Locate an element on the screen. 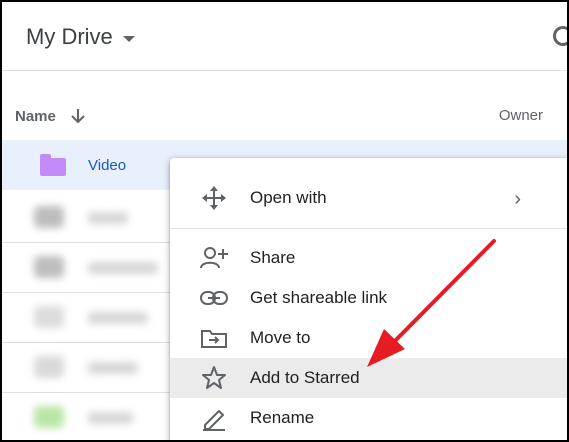 The height and width of the screenshot is (442, 569). menu-item-label: Open with is located at coordinates (288, 197).